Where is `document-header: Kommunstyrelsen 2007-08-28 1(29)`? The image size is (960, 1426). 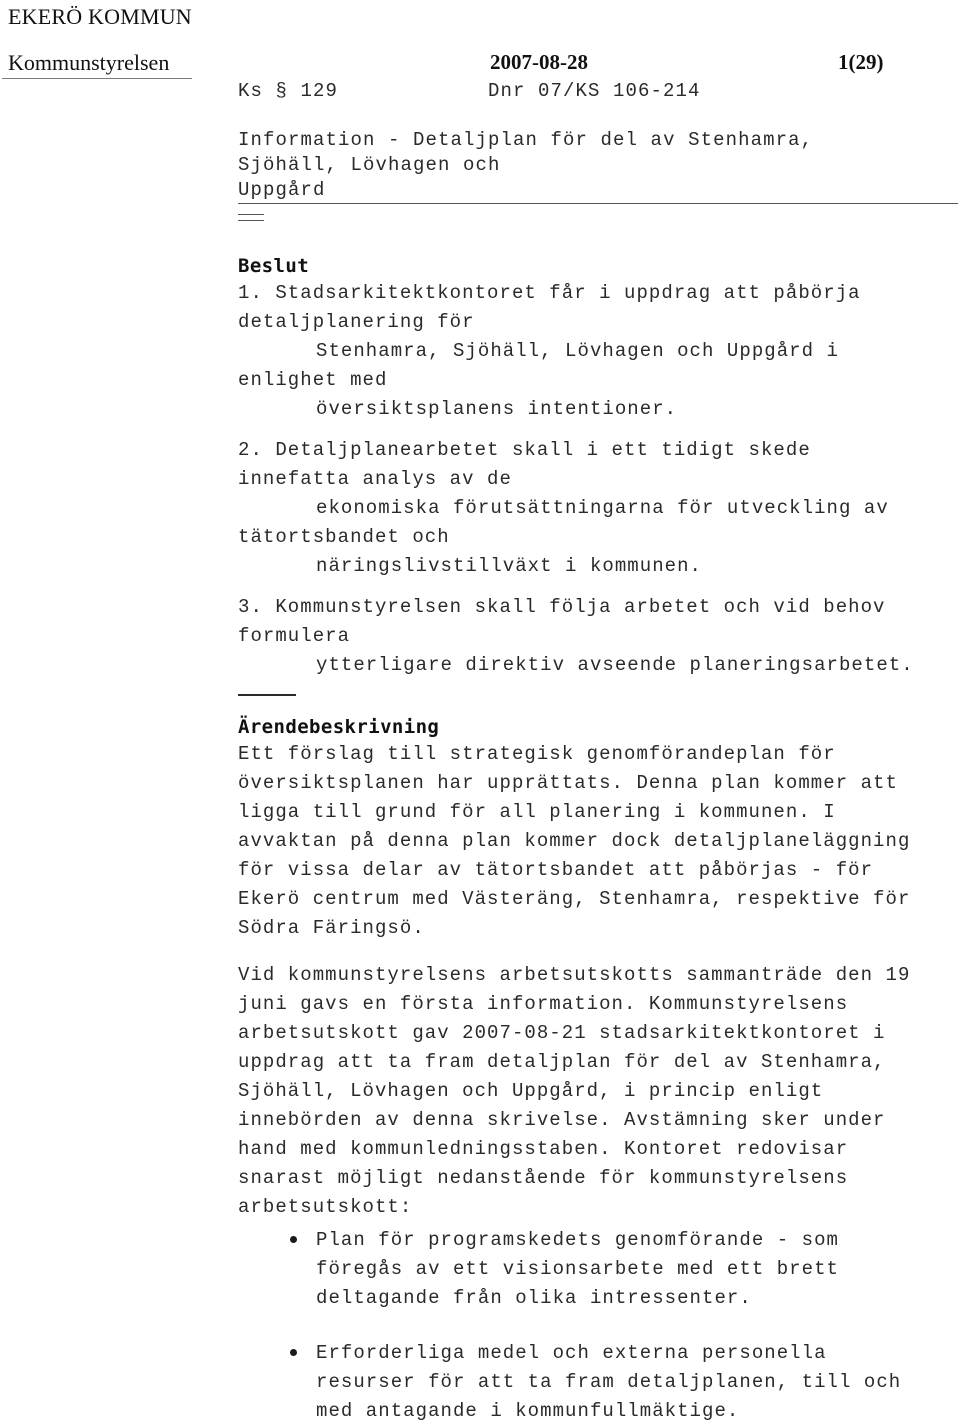 document-header: Kommunstyrelsen 2007-08-28 1(29) is located at coordinates (480, 65).